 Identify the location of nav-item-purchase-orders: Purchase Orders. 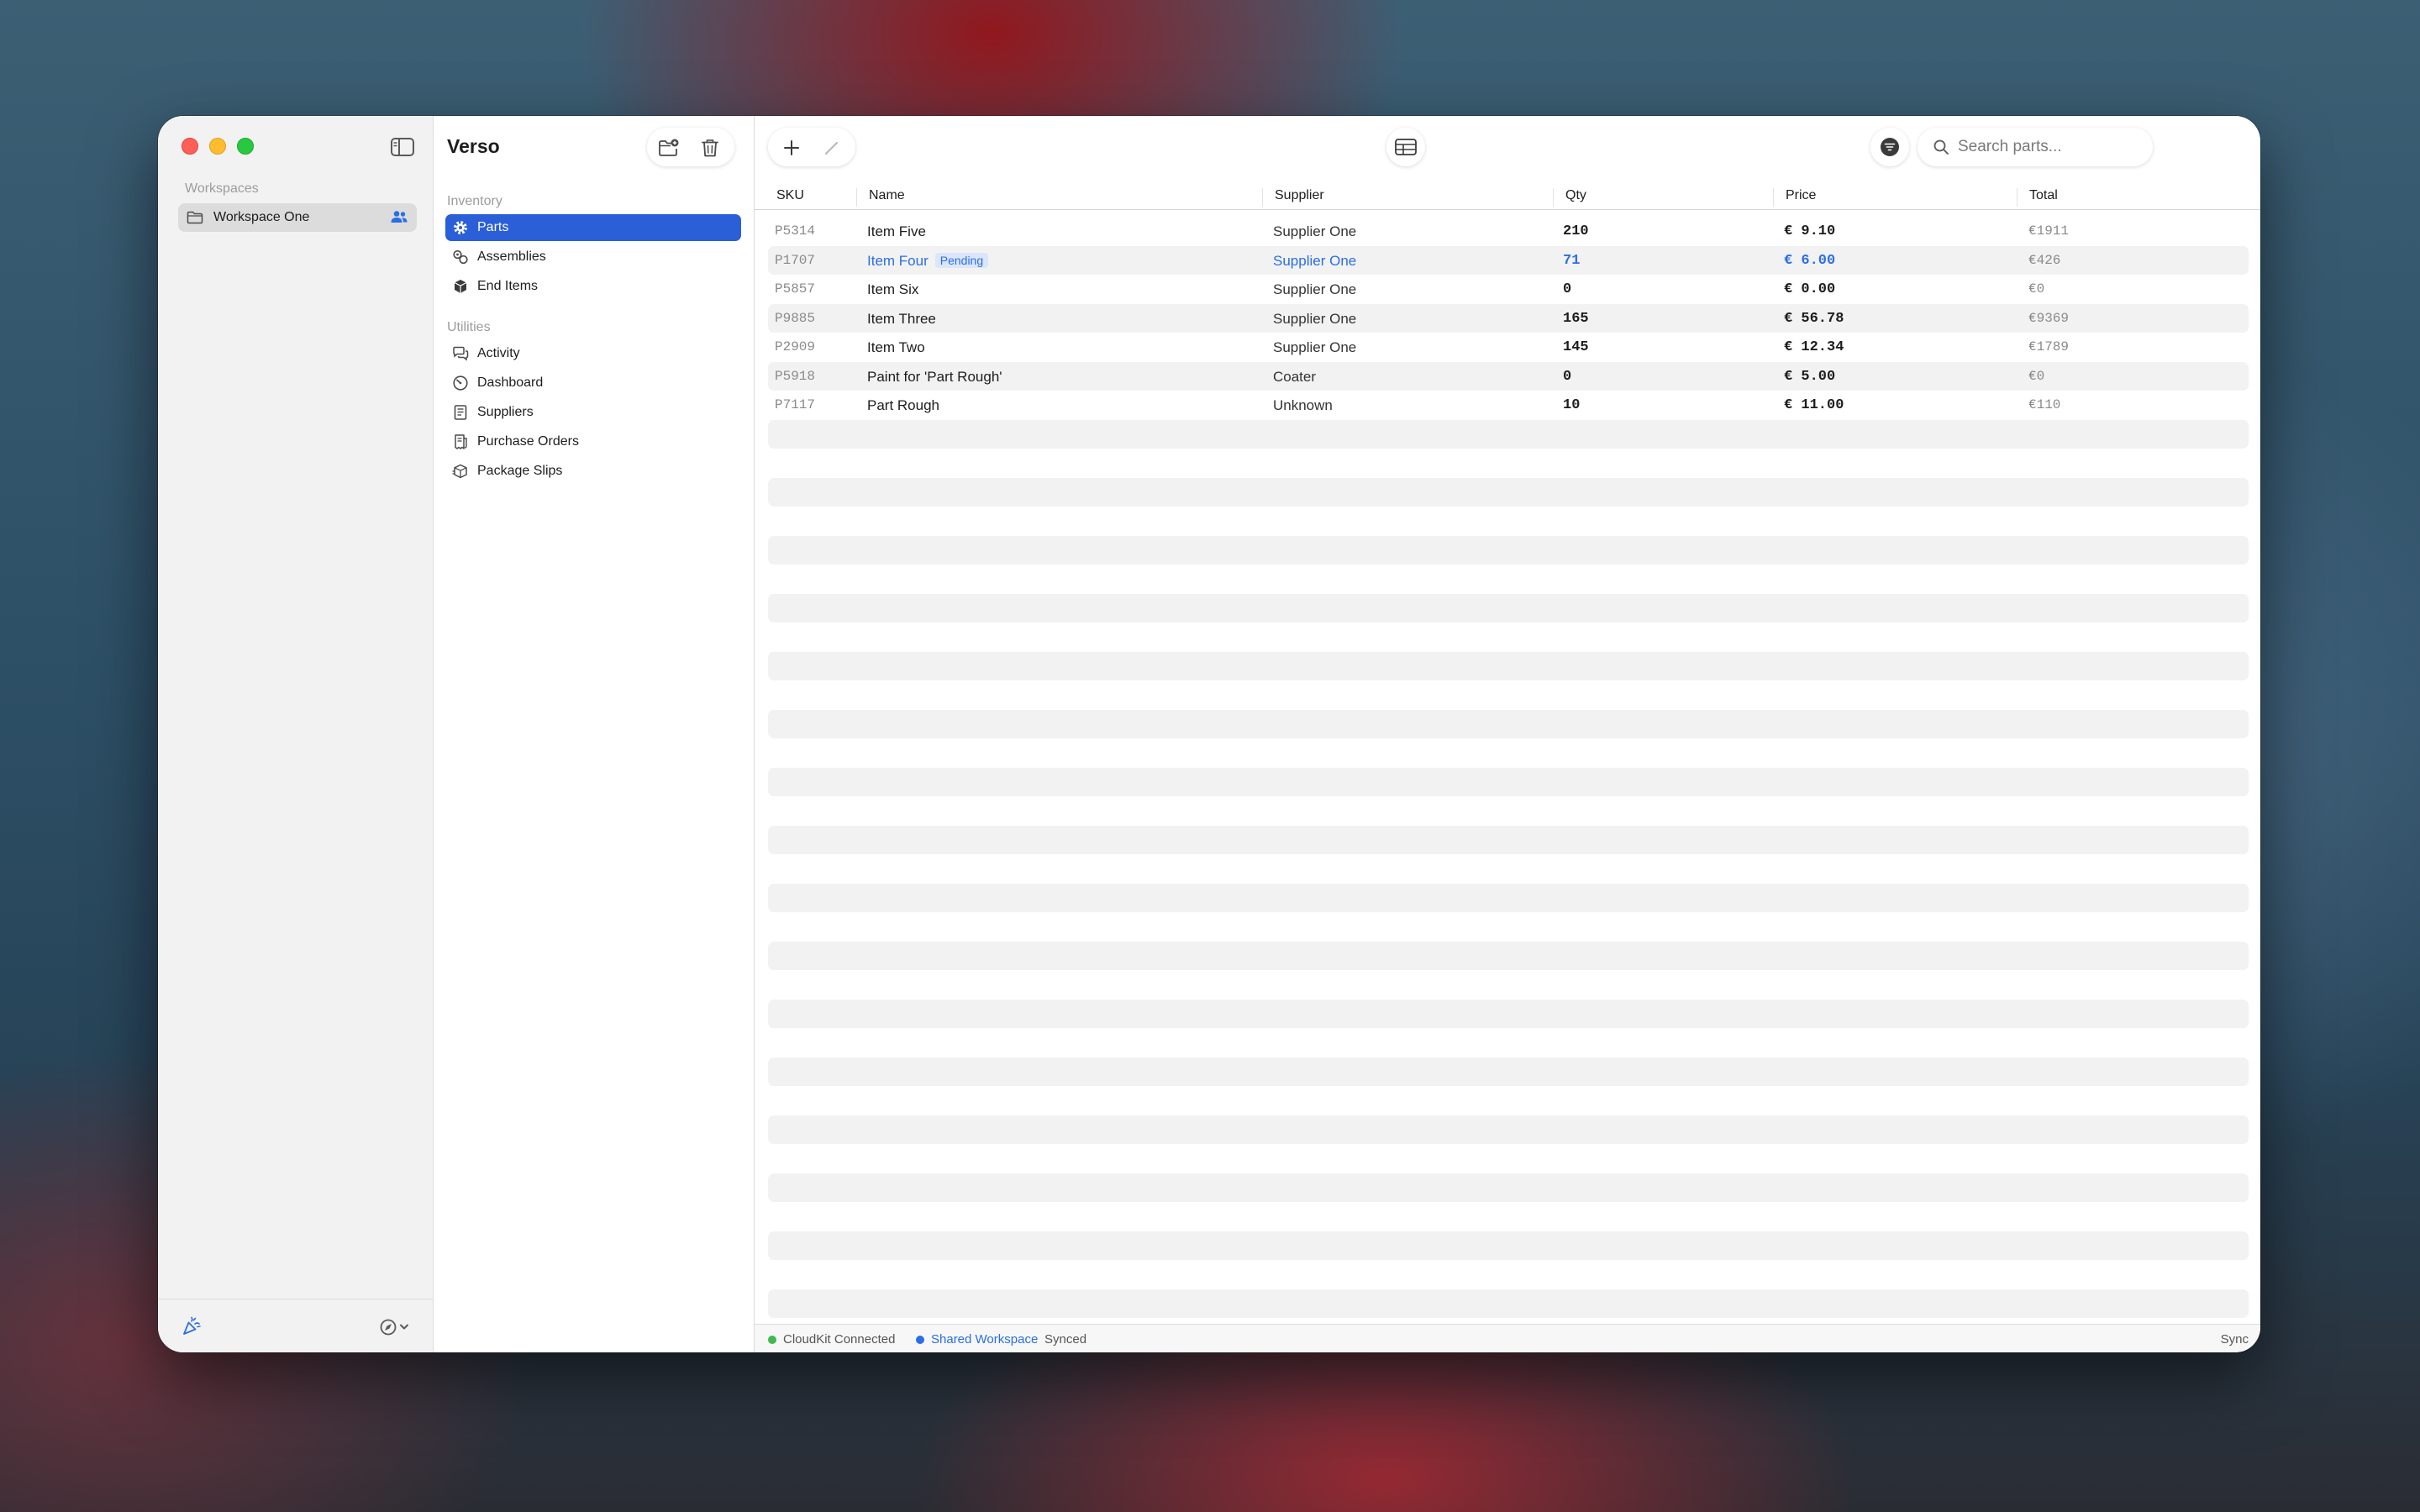
(593, 441).